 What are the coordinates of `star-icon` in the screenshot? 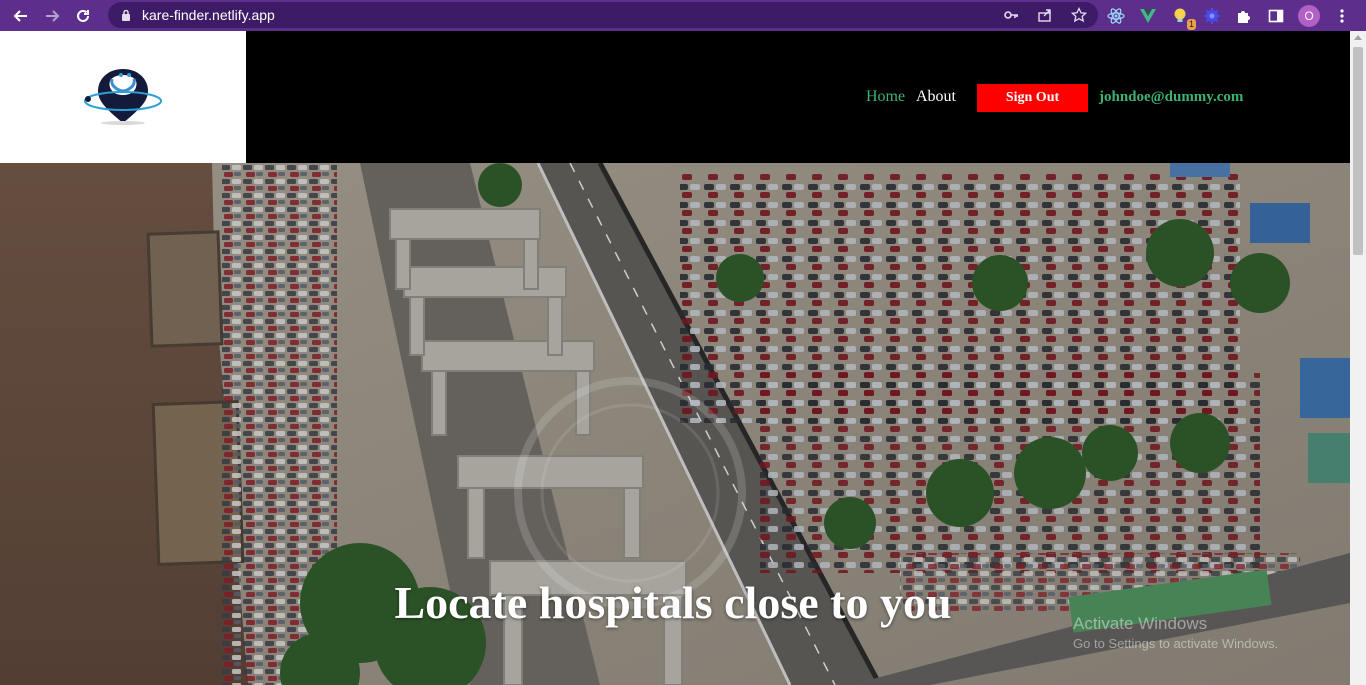 It's located at (1079, 15).